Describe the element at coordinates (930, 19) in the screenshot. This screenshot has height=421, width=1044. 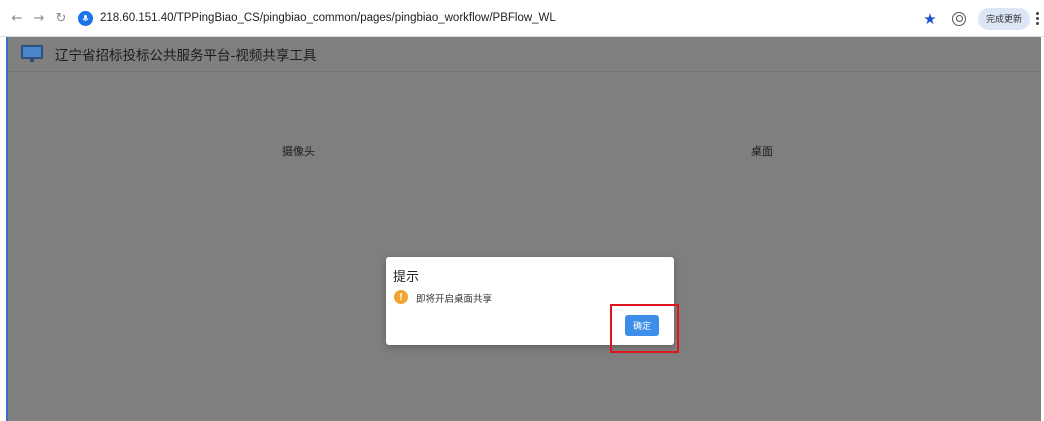
I see `bookmark-star-icon: ★` at that location.